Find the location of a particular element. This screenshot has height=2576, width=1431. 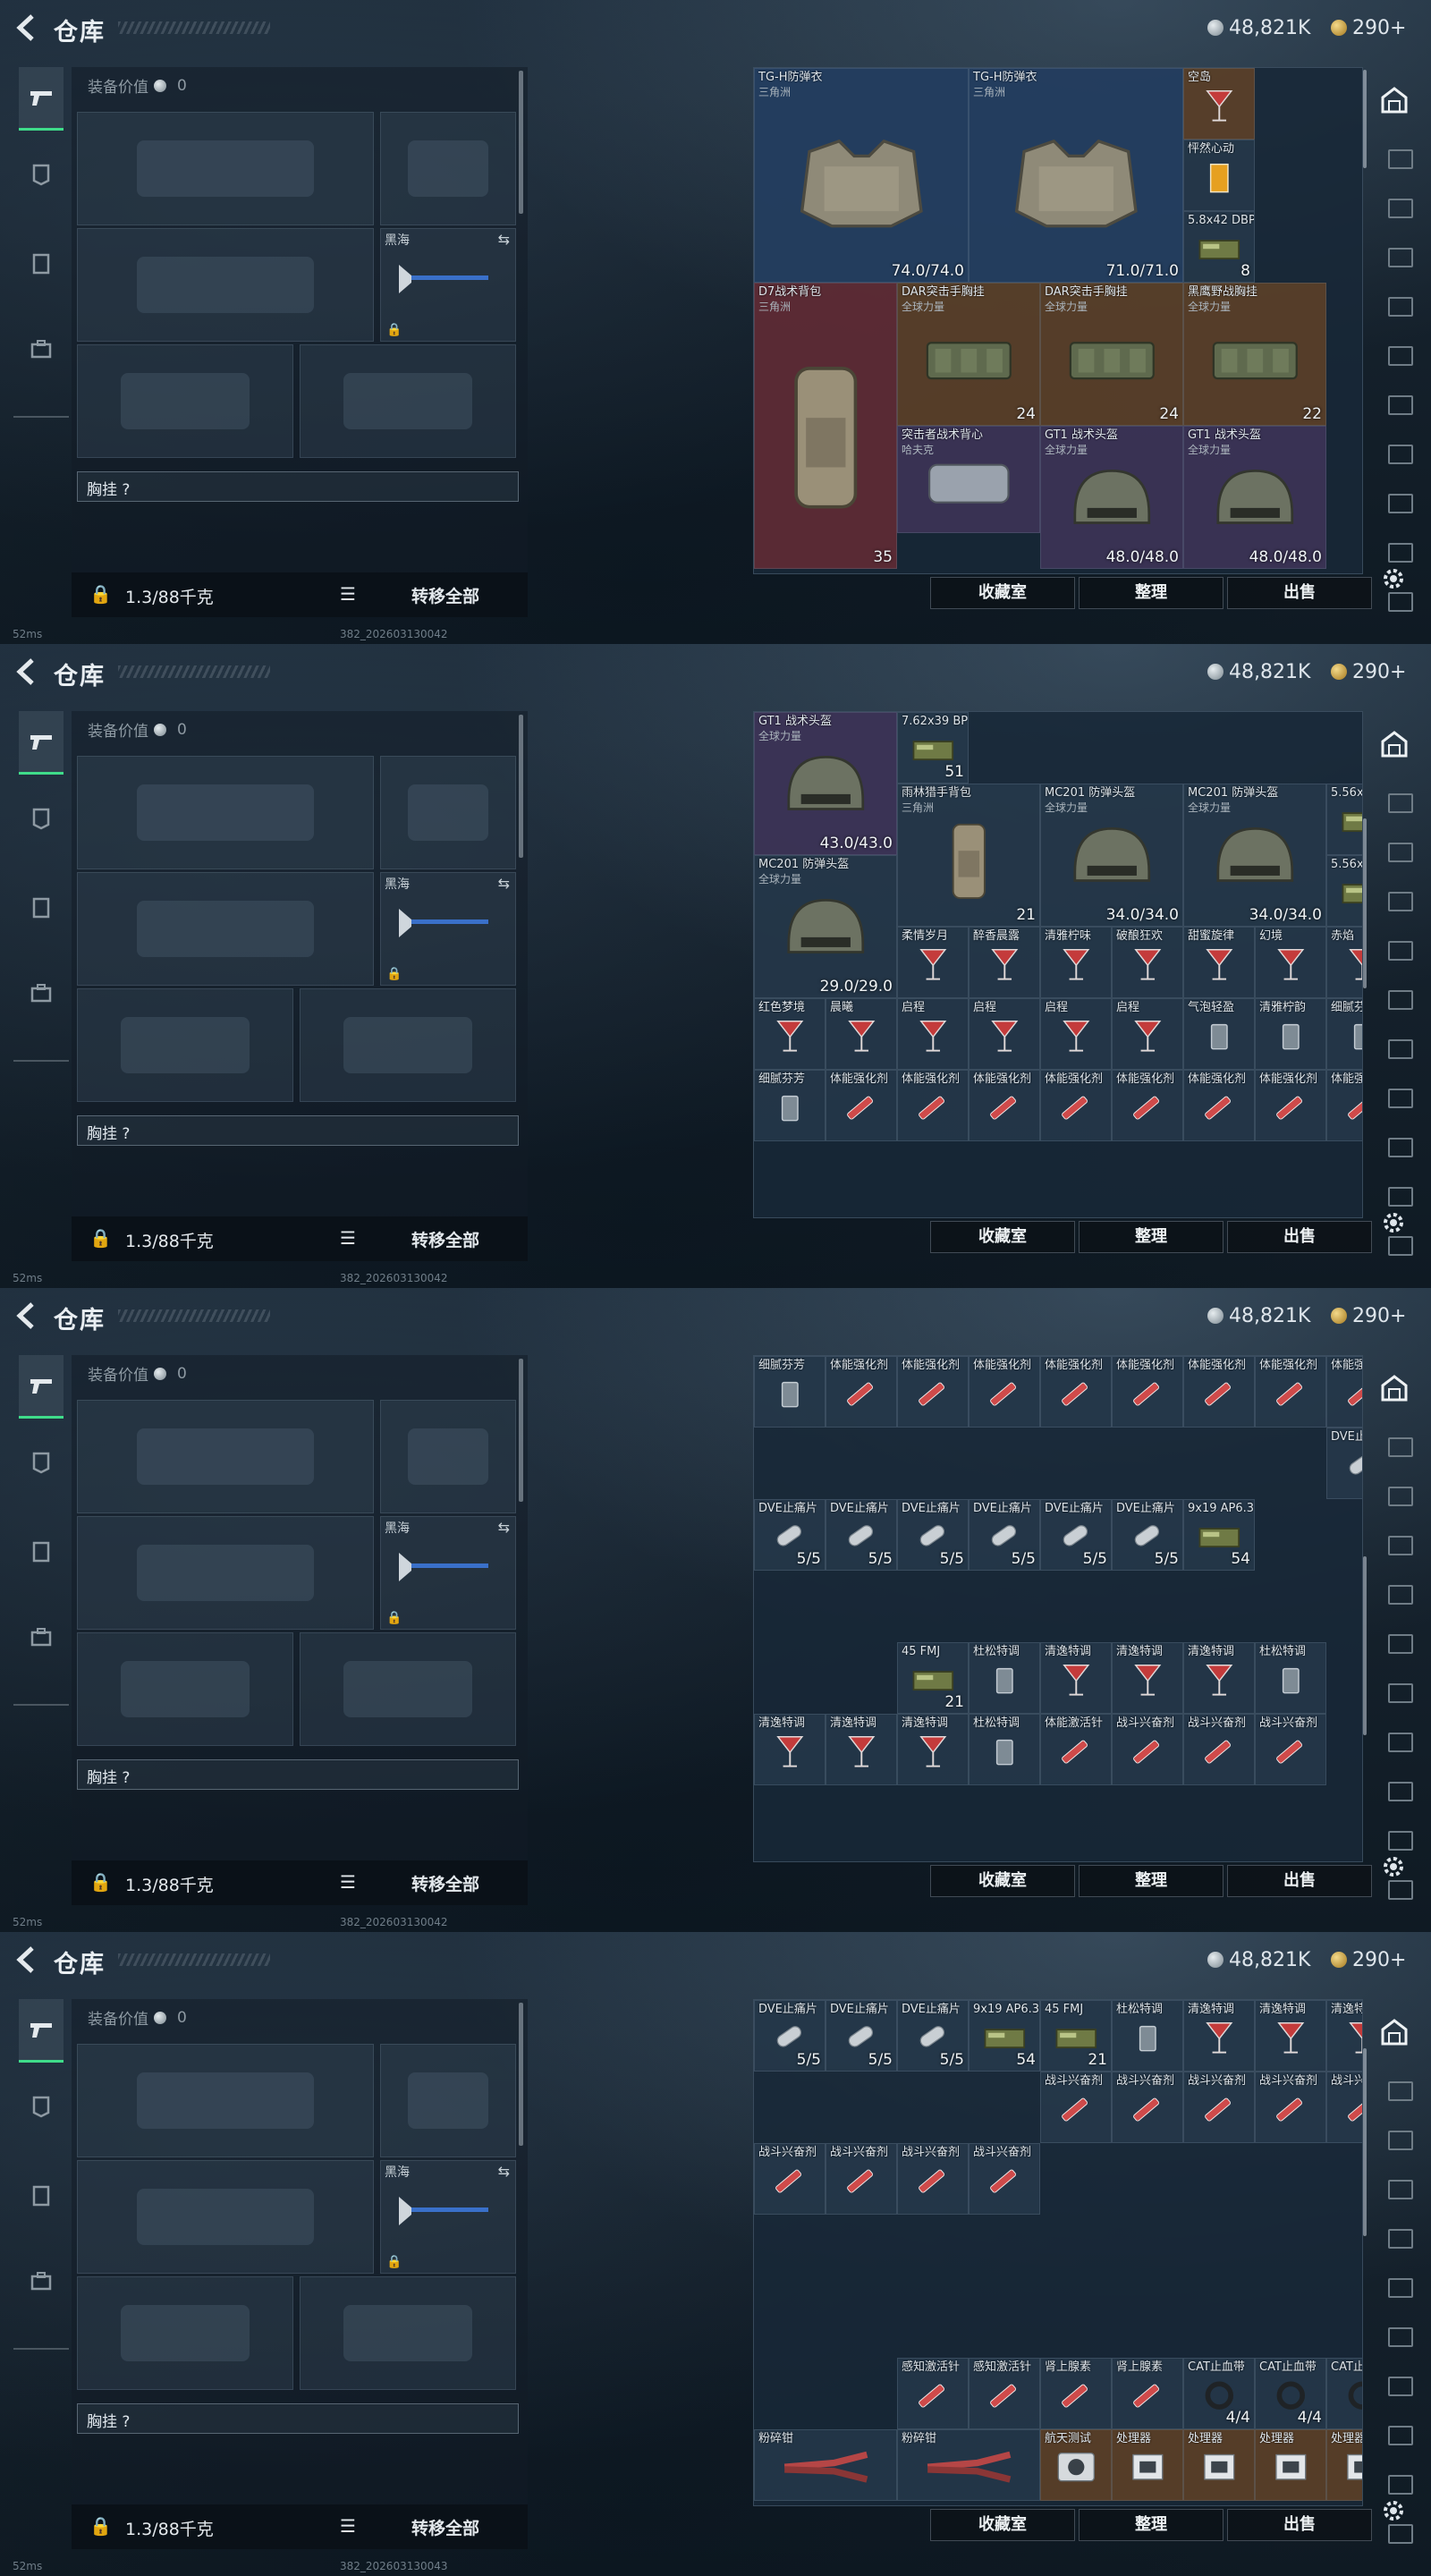

storage-item: 醉香晨露 is located at coordinates (1005, 962).